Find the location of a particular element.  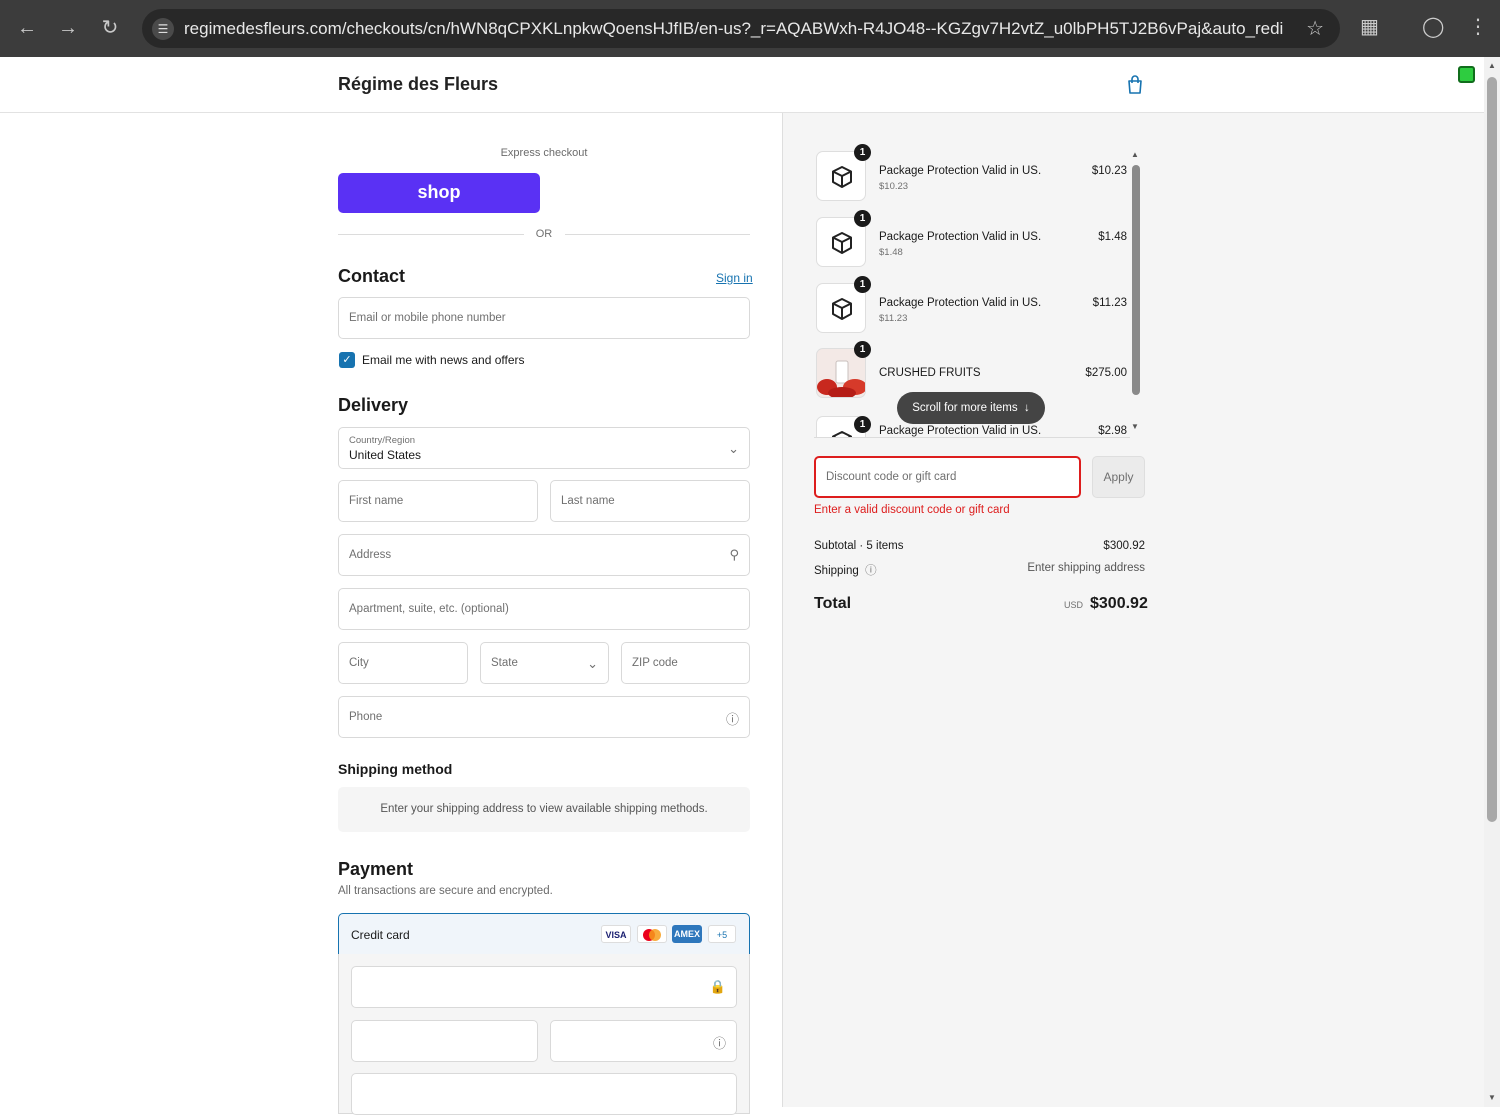

store-name: Régime des Fleurs is located at coordinates (418, 84).